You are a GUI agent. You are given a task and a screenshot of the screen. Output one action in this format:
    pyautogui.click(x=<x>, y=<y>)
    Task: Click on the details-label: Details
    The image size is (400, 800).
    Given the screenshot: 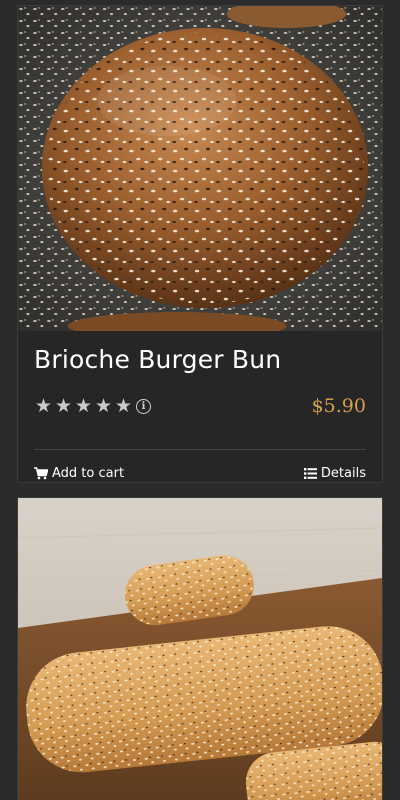 What is the action you would take?
    pyautogui.click(x=343, y=473)
    